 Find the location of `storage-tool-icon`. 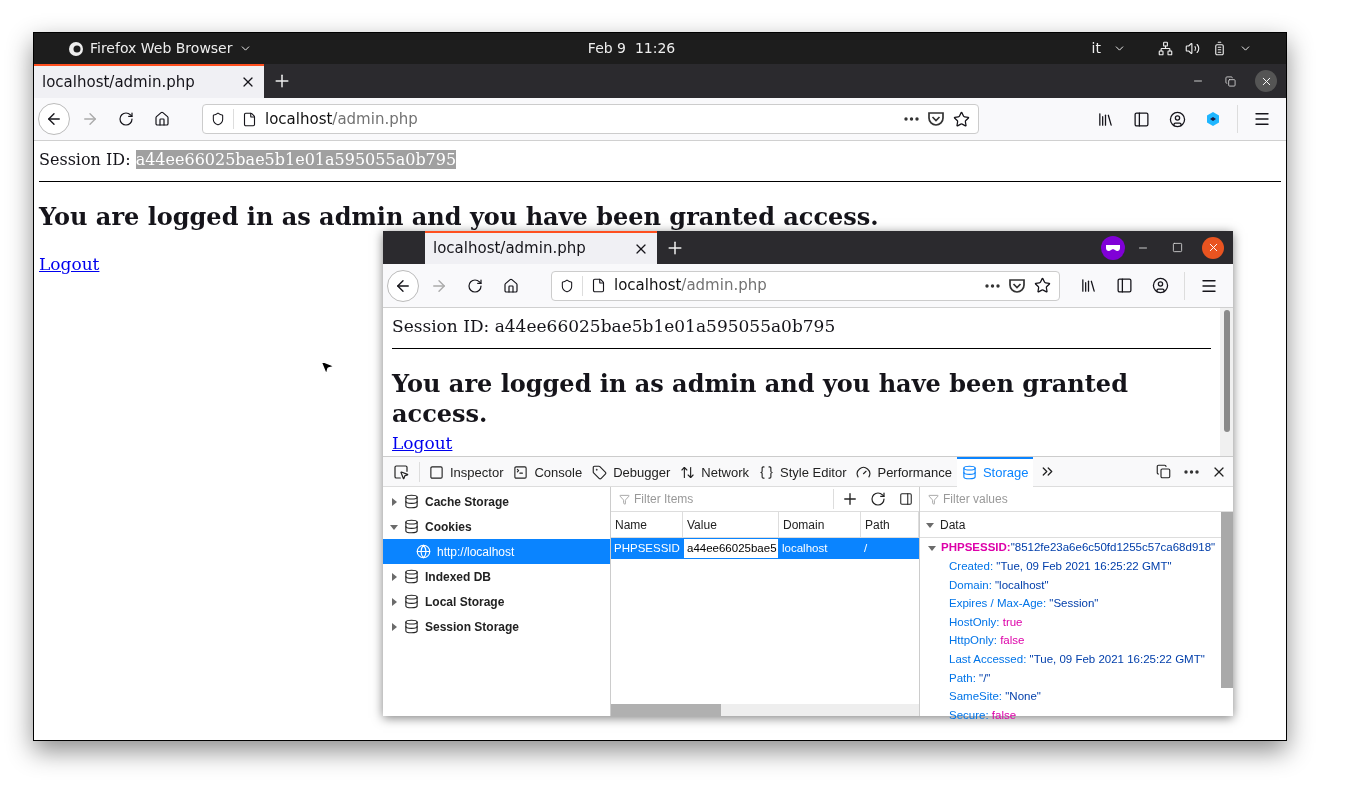

storage-tool-icon is located at coordinates (969, 472).